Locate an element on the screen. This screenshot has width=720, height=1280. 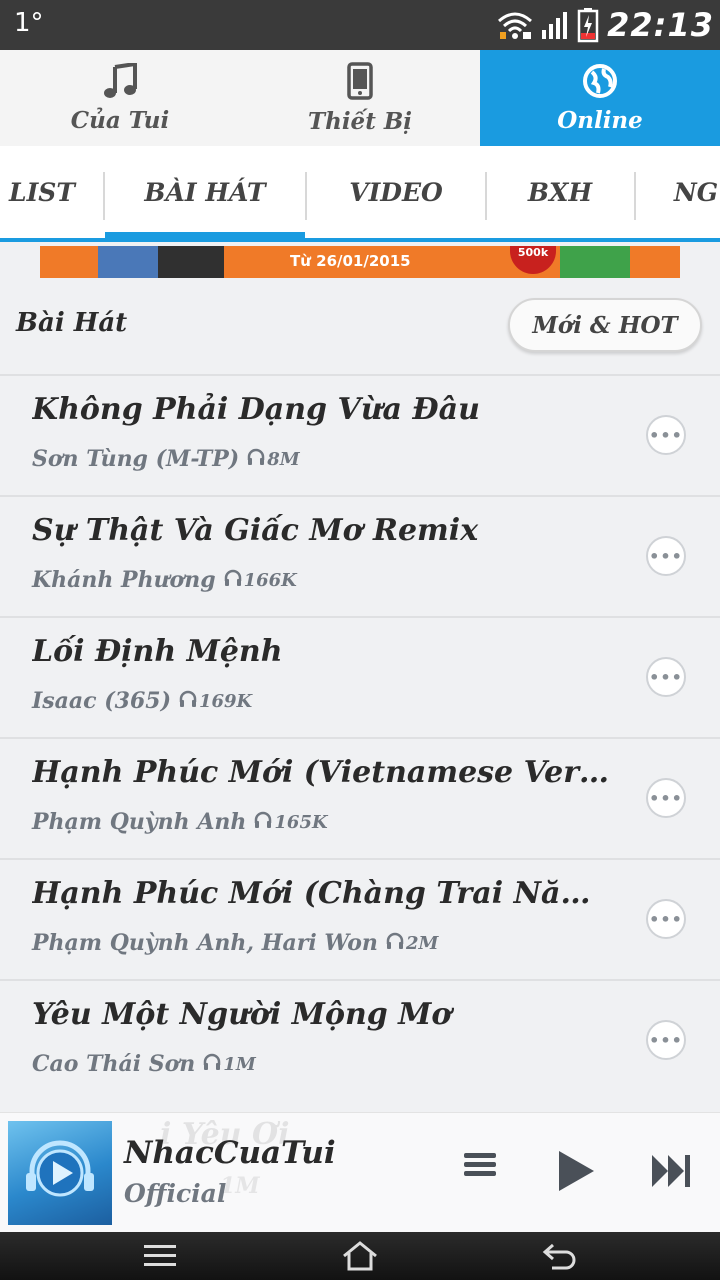
listen-count: 8M is located at coordinates (283, 459).